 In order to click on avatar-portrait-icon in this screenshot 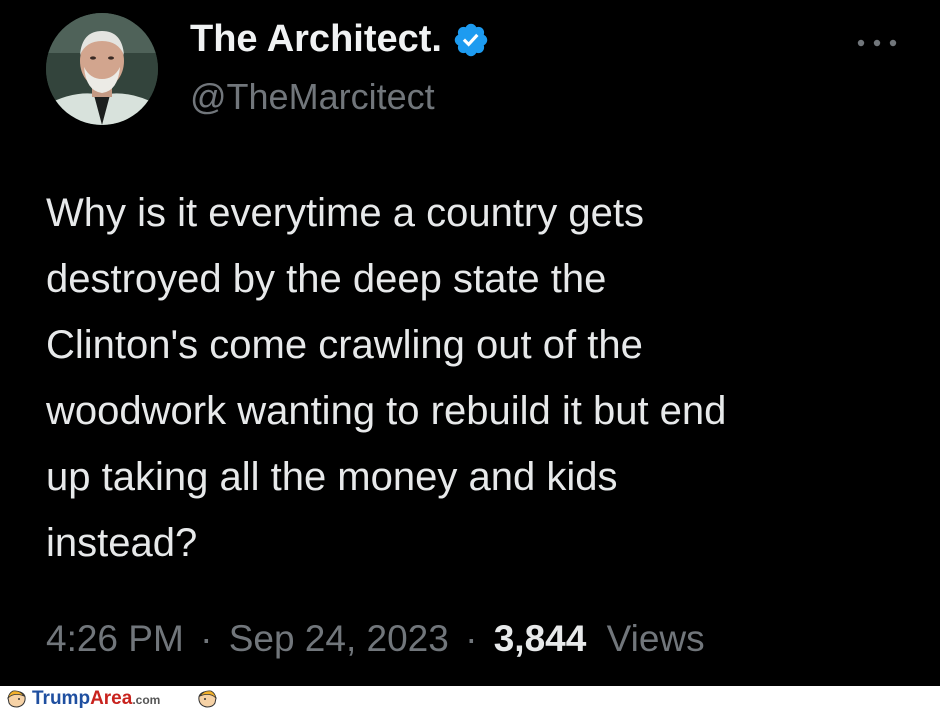, I will do `click(102, 69)`.